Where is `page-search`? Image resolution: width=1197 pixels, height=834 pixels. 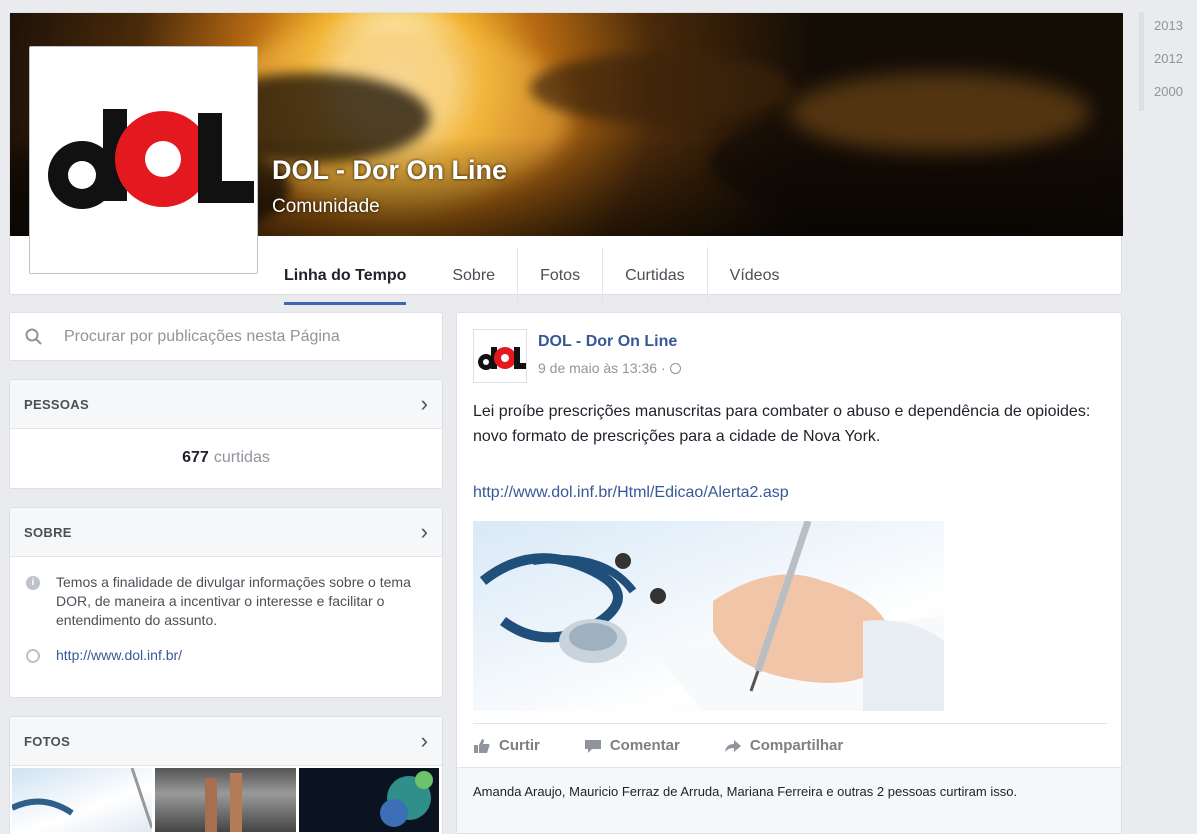
page-search is located at coordinates (226, 336).